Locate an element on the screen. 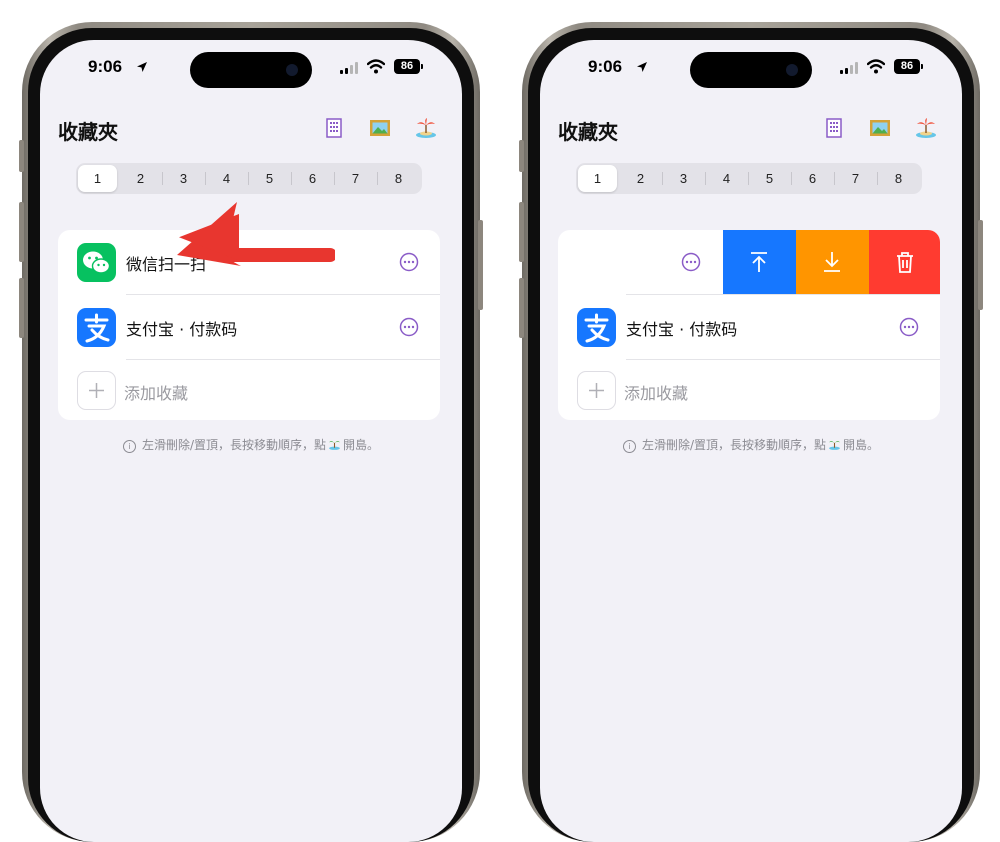 This screenshot has width=1000, height=842. trash-icon is located at coordinates (905, 262).